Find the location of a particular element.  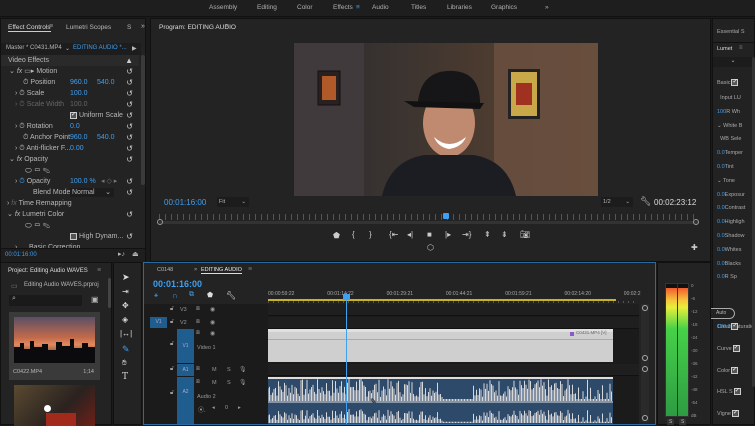

wrench-icon: 🔧︎ is located at coordinates (645, 201).